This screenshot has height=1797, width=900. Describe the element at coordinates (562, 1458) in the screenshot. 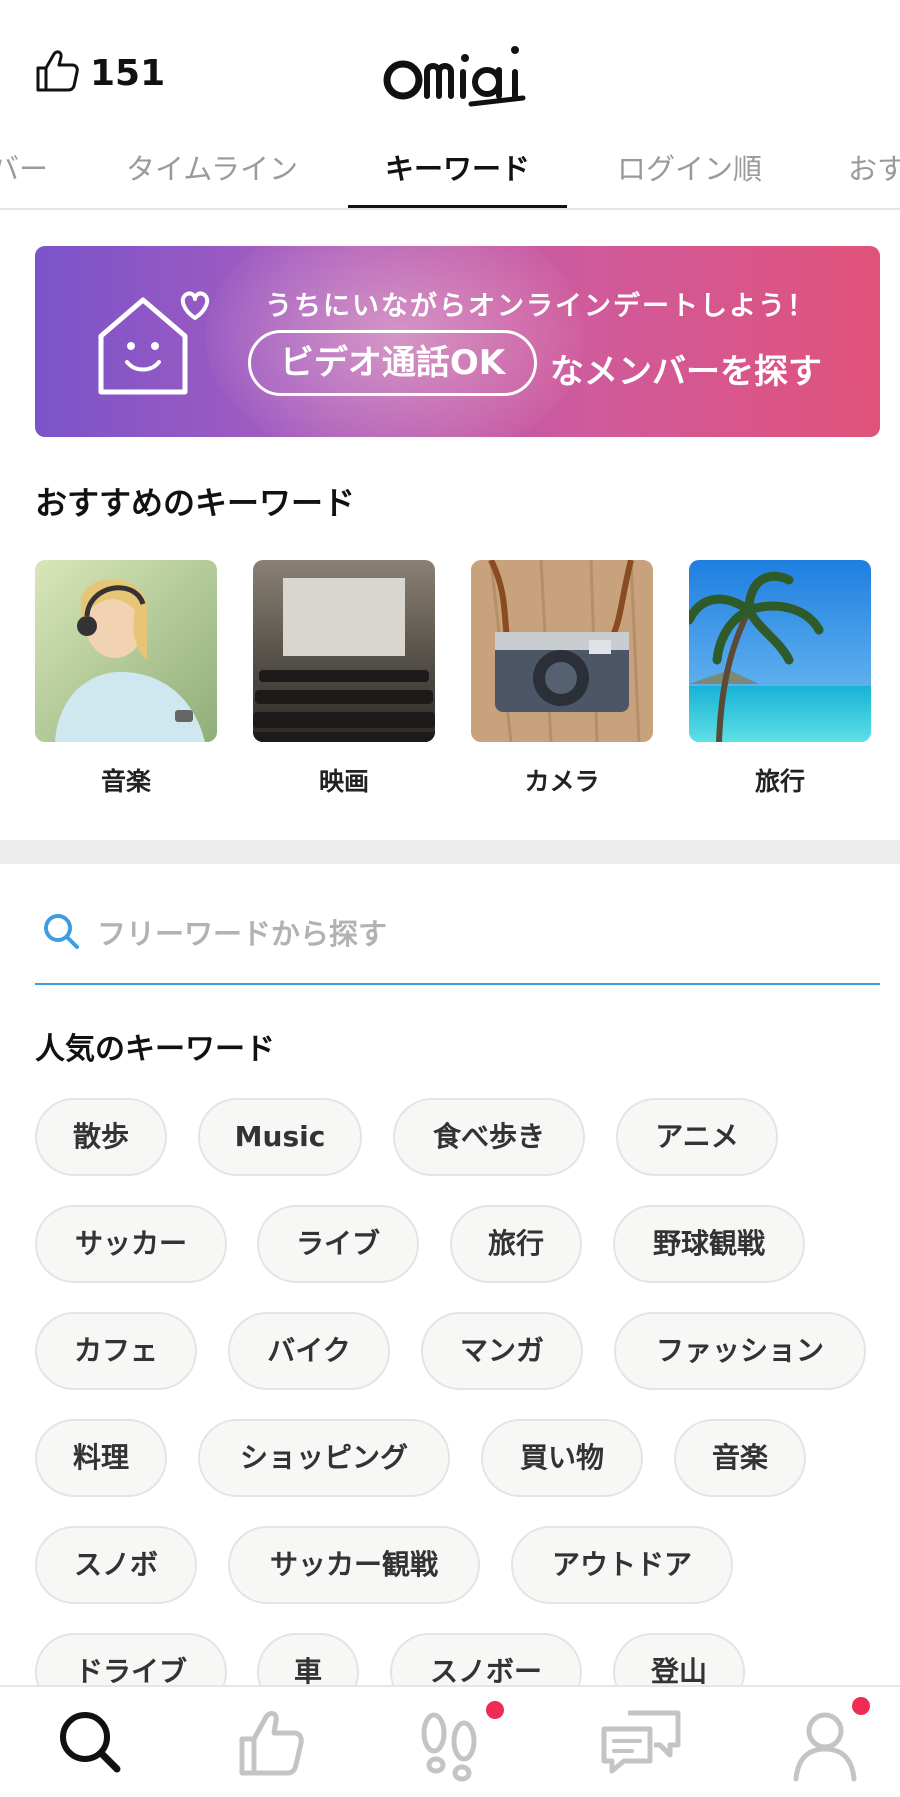

I see `keyword-chip: 買い物` at that location.